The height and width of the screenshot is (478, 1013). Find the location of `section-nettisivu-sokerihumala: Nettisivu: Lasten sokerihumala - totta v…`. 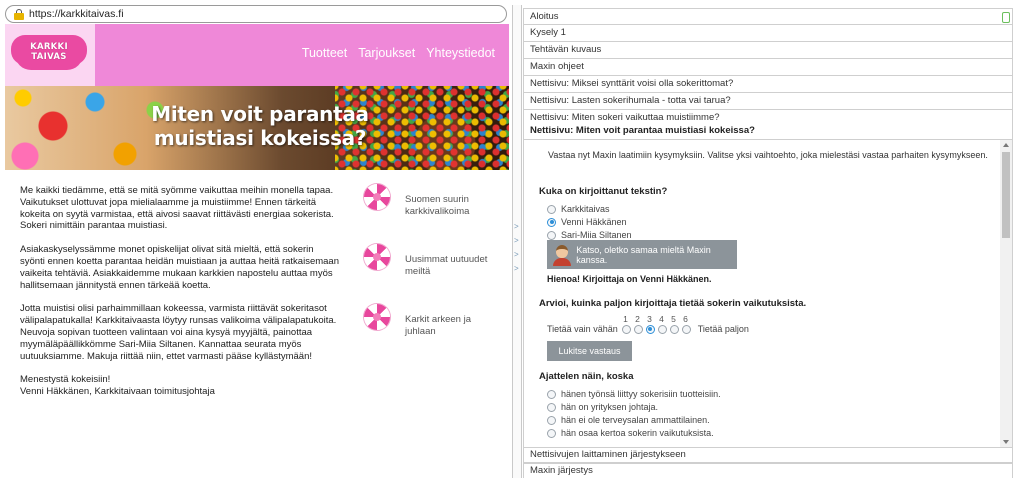

section-nettisivu-sokerihumala: Nettisivu: Lasten sokerihumala - totta v… is located at coordinates (768, 101).